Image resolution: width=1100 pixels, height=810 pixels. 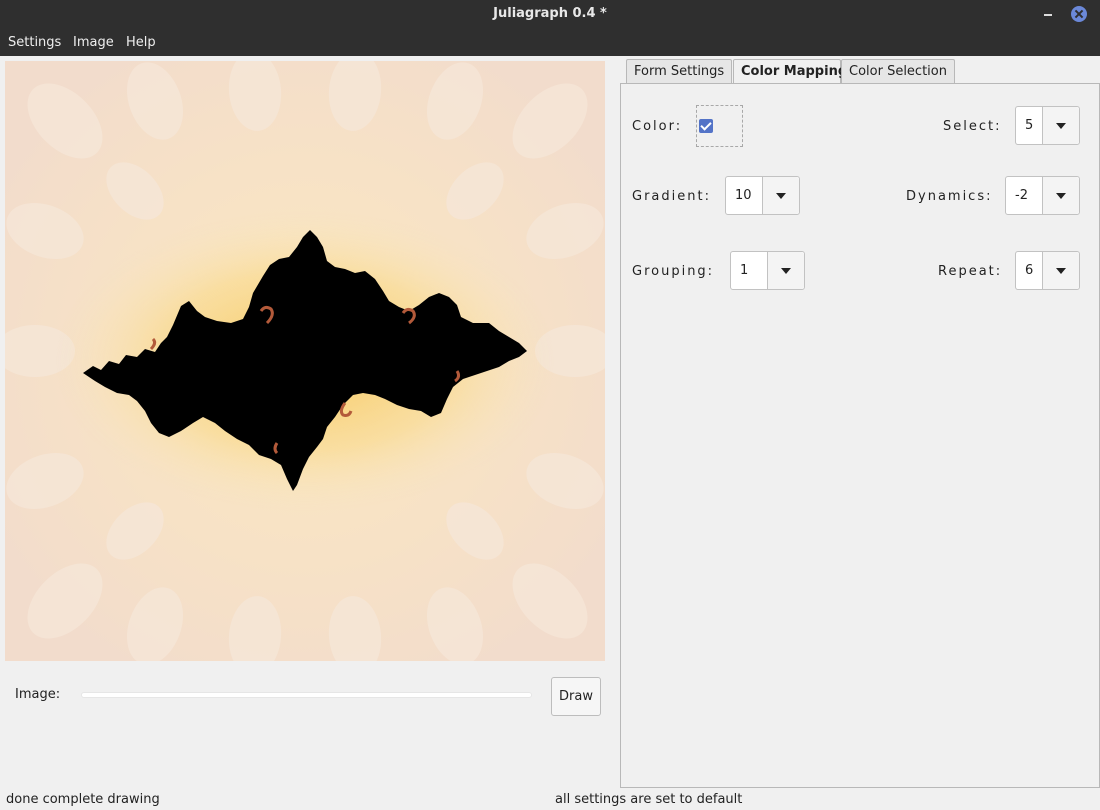 What do you see at coordinates (306, 695) in the screenshot?
I see `image-progress-bar` at bounding box center [306, 695].